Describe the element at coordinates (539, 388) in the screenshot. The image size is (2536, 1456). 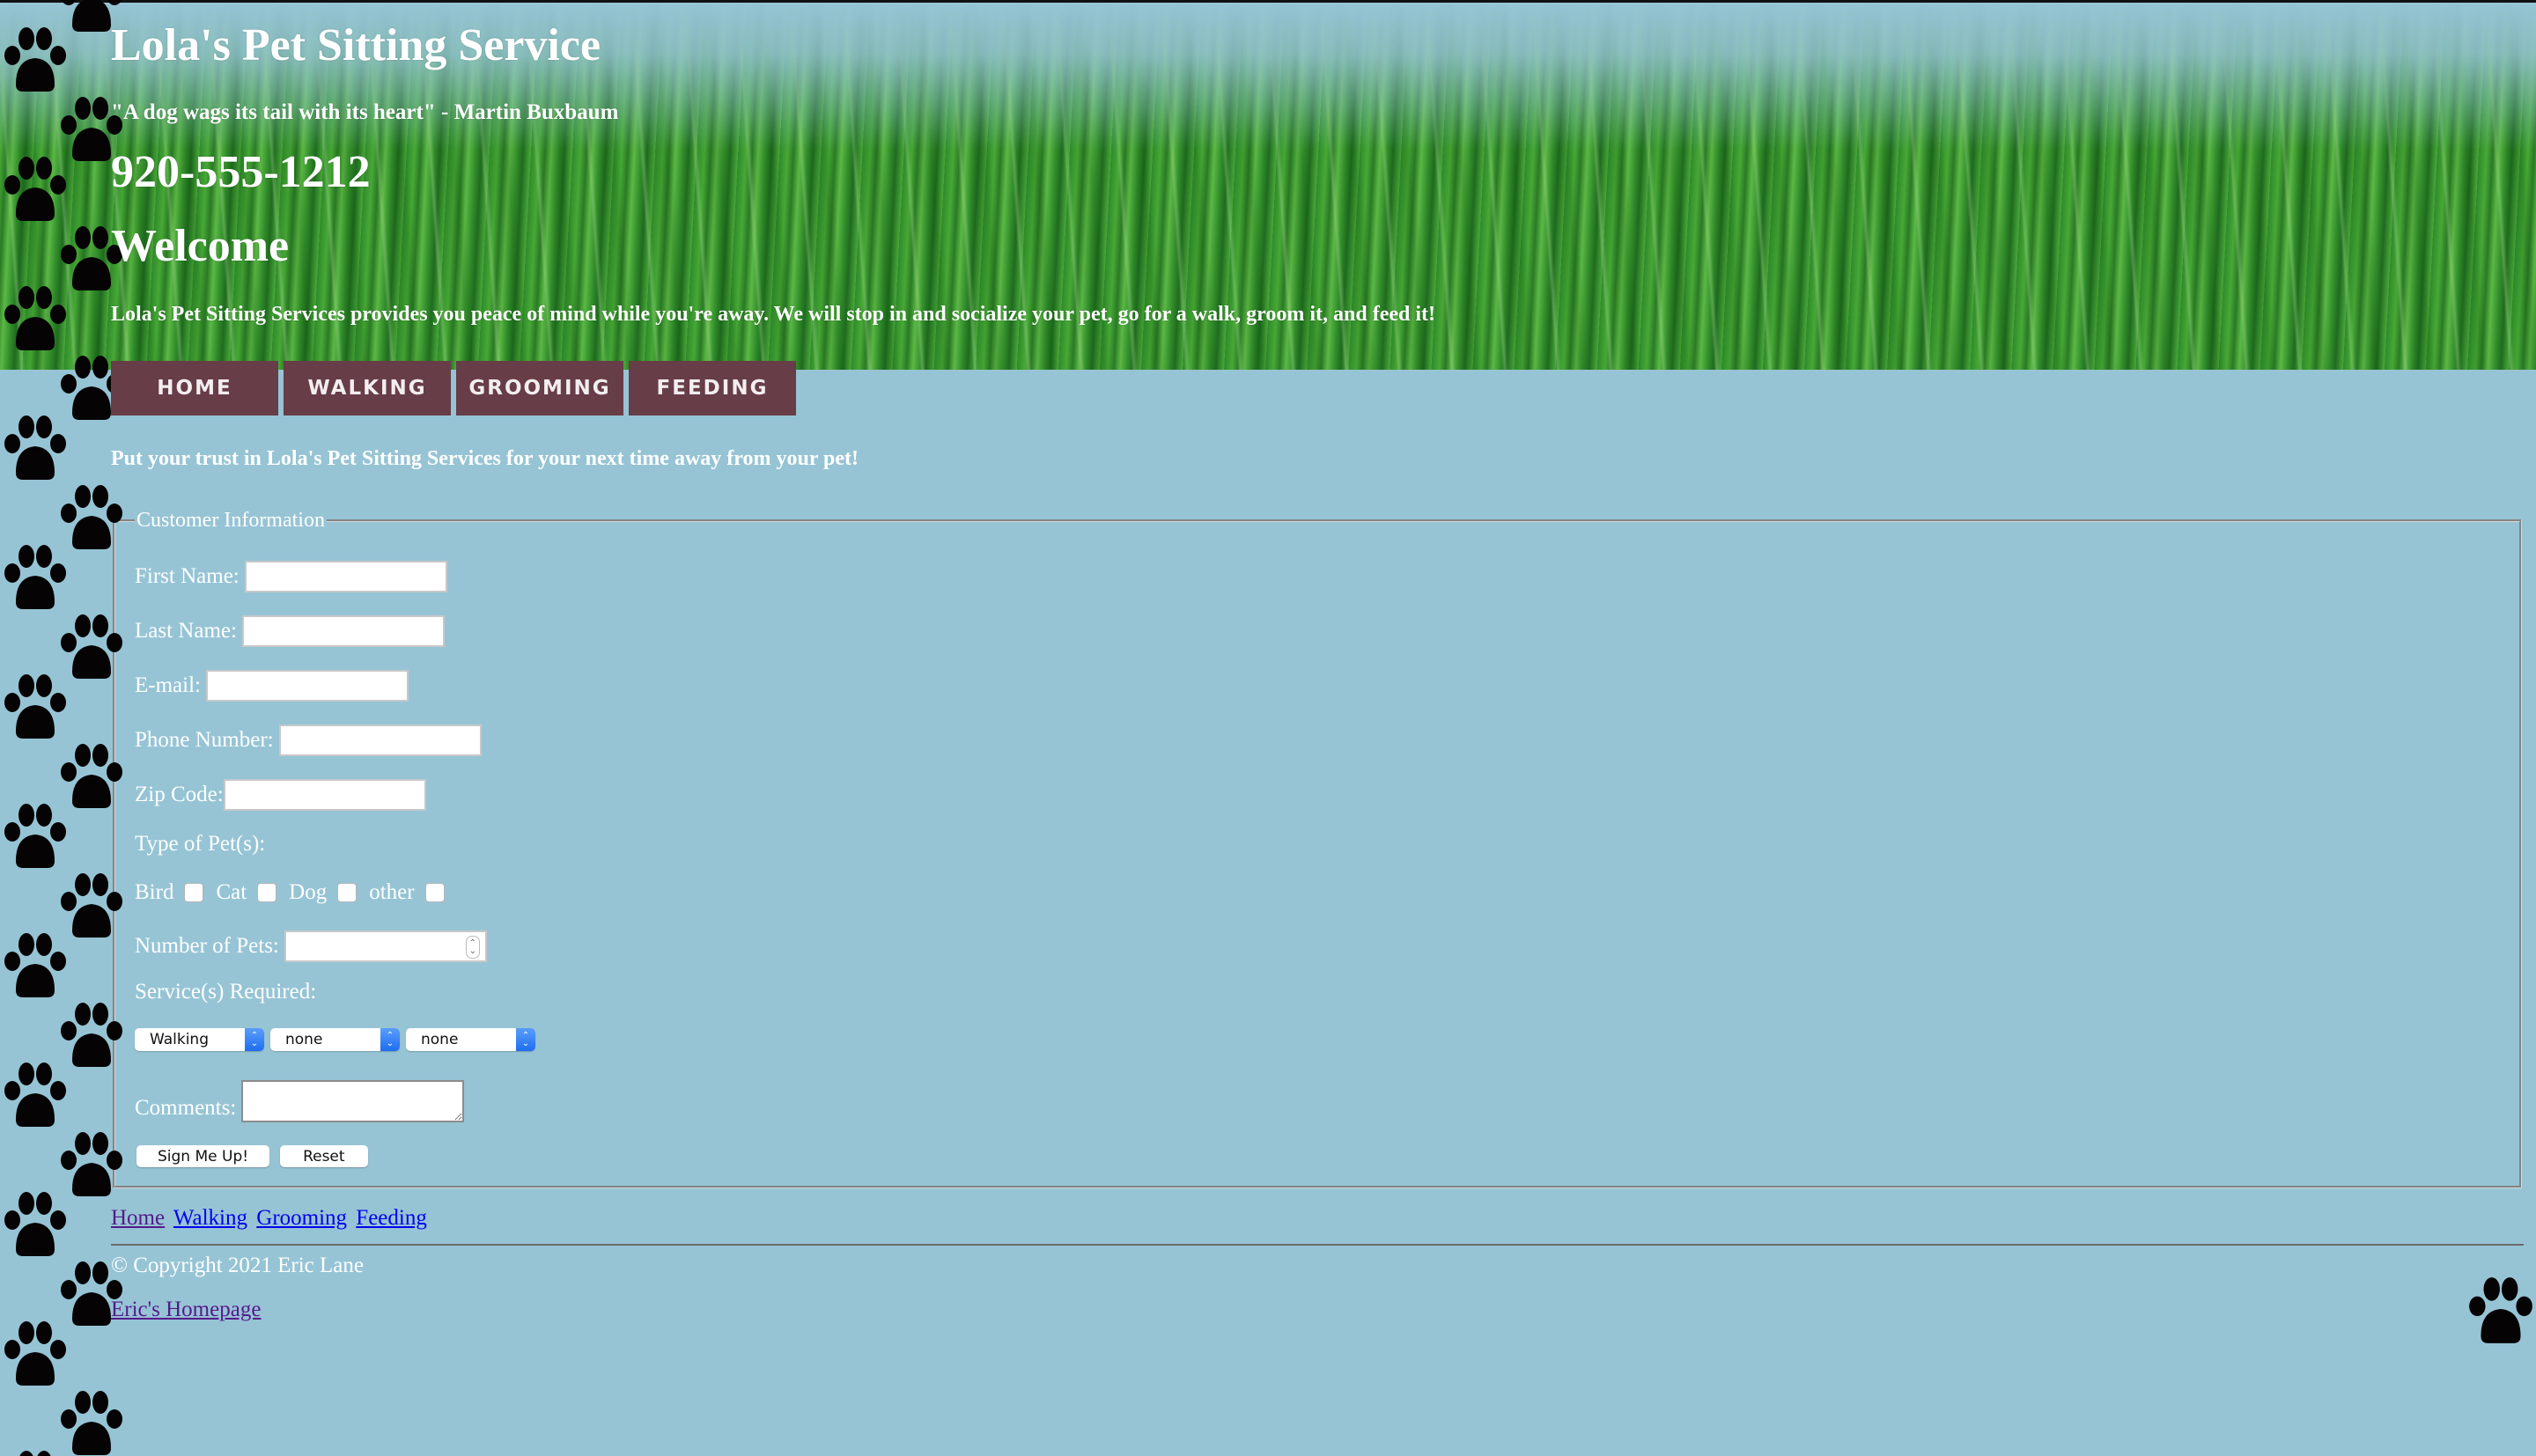
I see `nav-grooming: GROOMING` at that location.